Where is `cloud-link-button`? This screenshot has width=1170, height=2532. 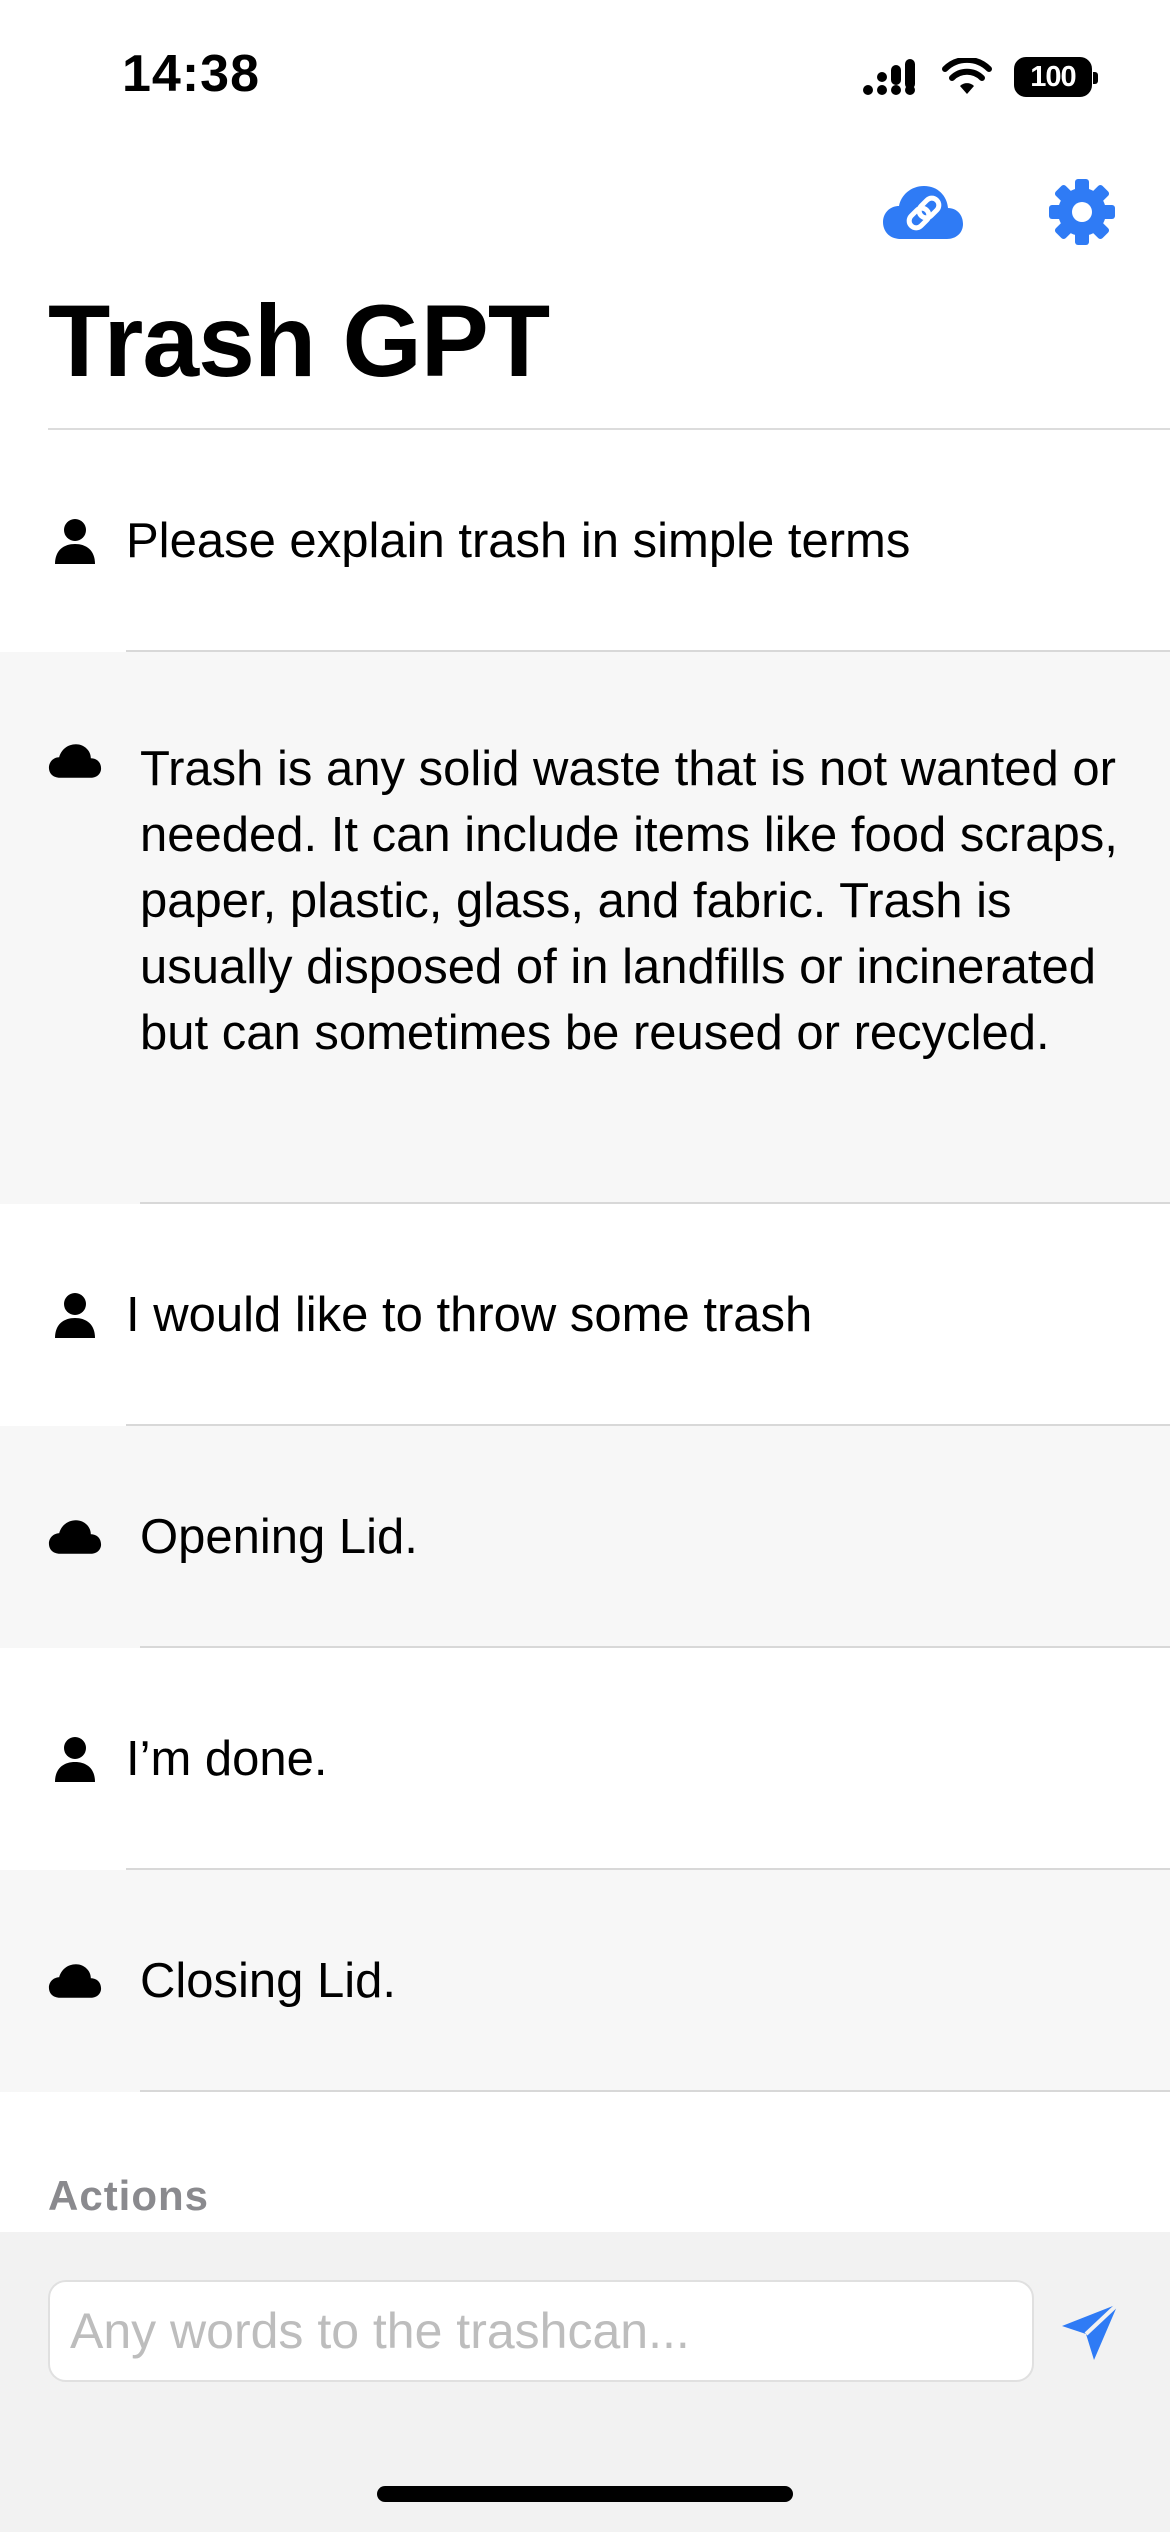 cloud-link-button is located at coordinates (923, 212).